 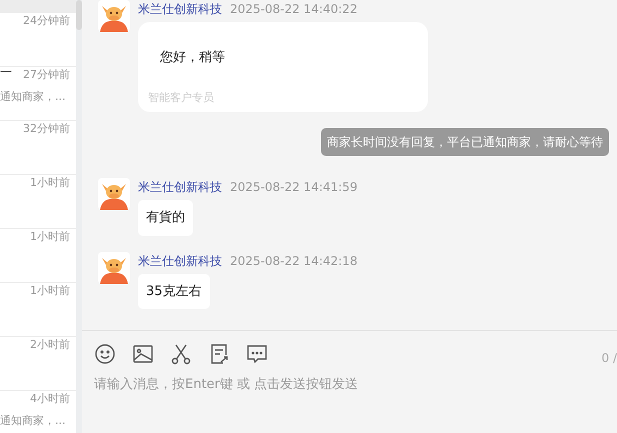 What do you see at coordinates (6, 72) in the screenshot?
I see `contact-name: 一` at bounding box center [6, 72].